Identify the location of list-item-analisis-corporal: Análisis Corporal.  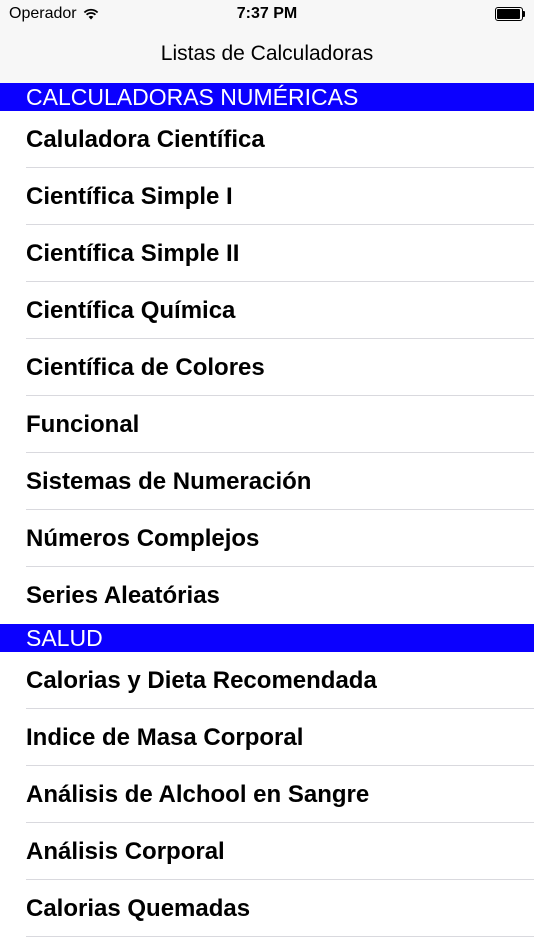
(267, 851).